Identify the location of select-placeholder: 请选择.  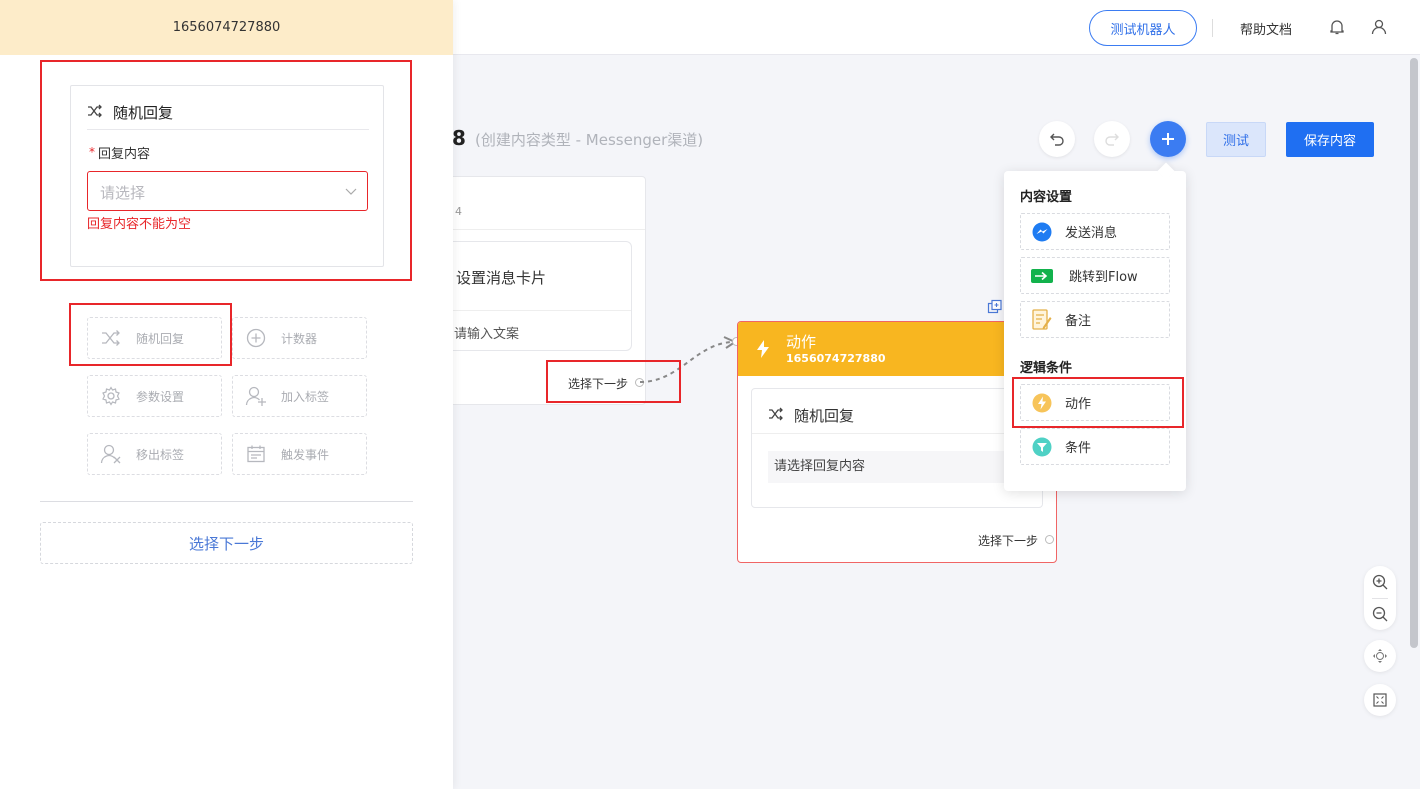
(123, 193).